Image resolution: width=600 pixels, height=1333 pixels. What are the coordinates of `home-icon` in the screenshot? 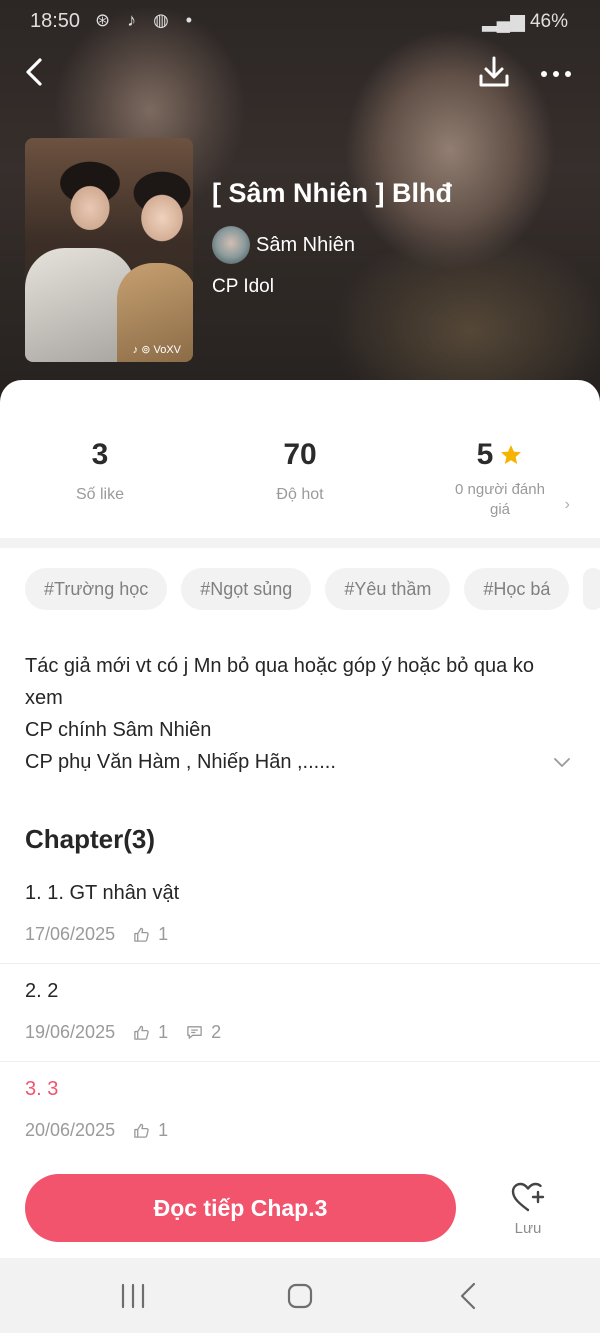 It's located at (300, 1296).